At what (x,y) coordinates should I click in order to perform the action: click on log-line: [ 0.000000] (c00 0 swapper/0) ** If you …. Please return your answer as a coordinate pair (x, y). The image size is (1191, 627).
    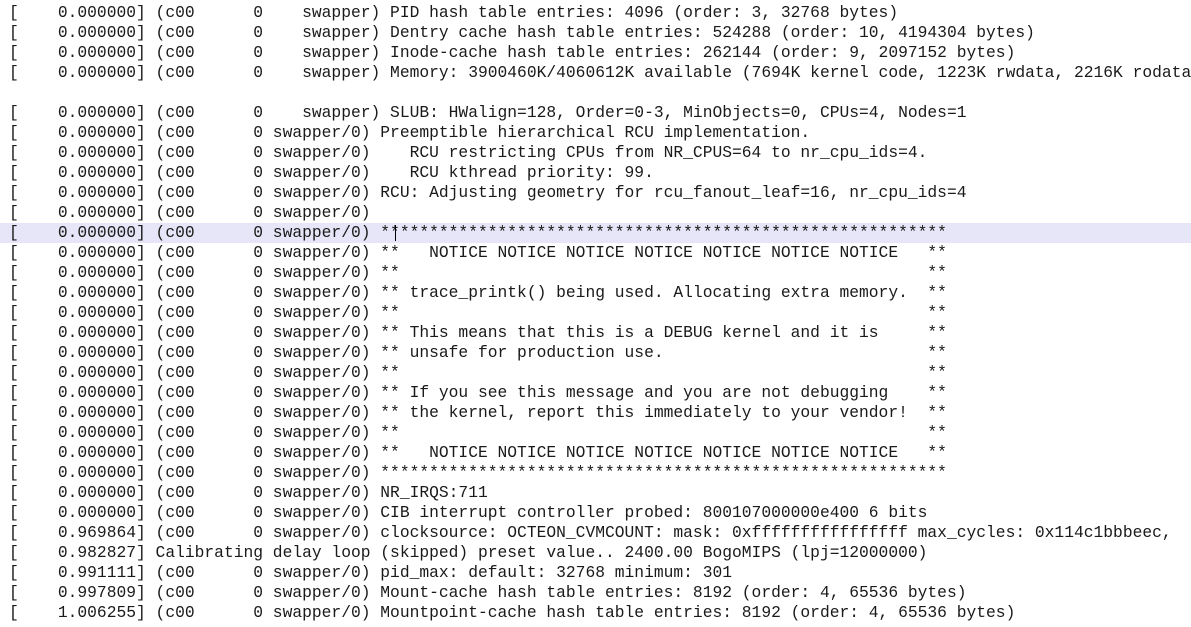
    Looking at the image, I should click on (478, 392).